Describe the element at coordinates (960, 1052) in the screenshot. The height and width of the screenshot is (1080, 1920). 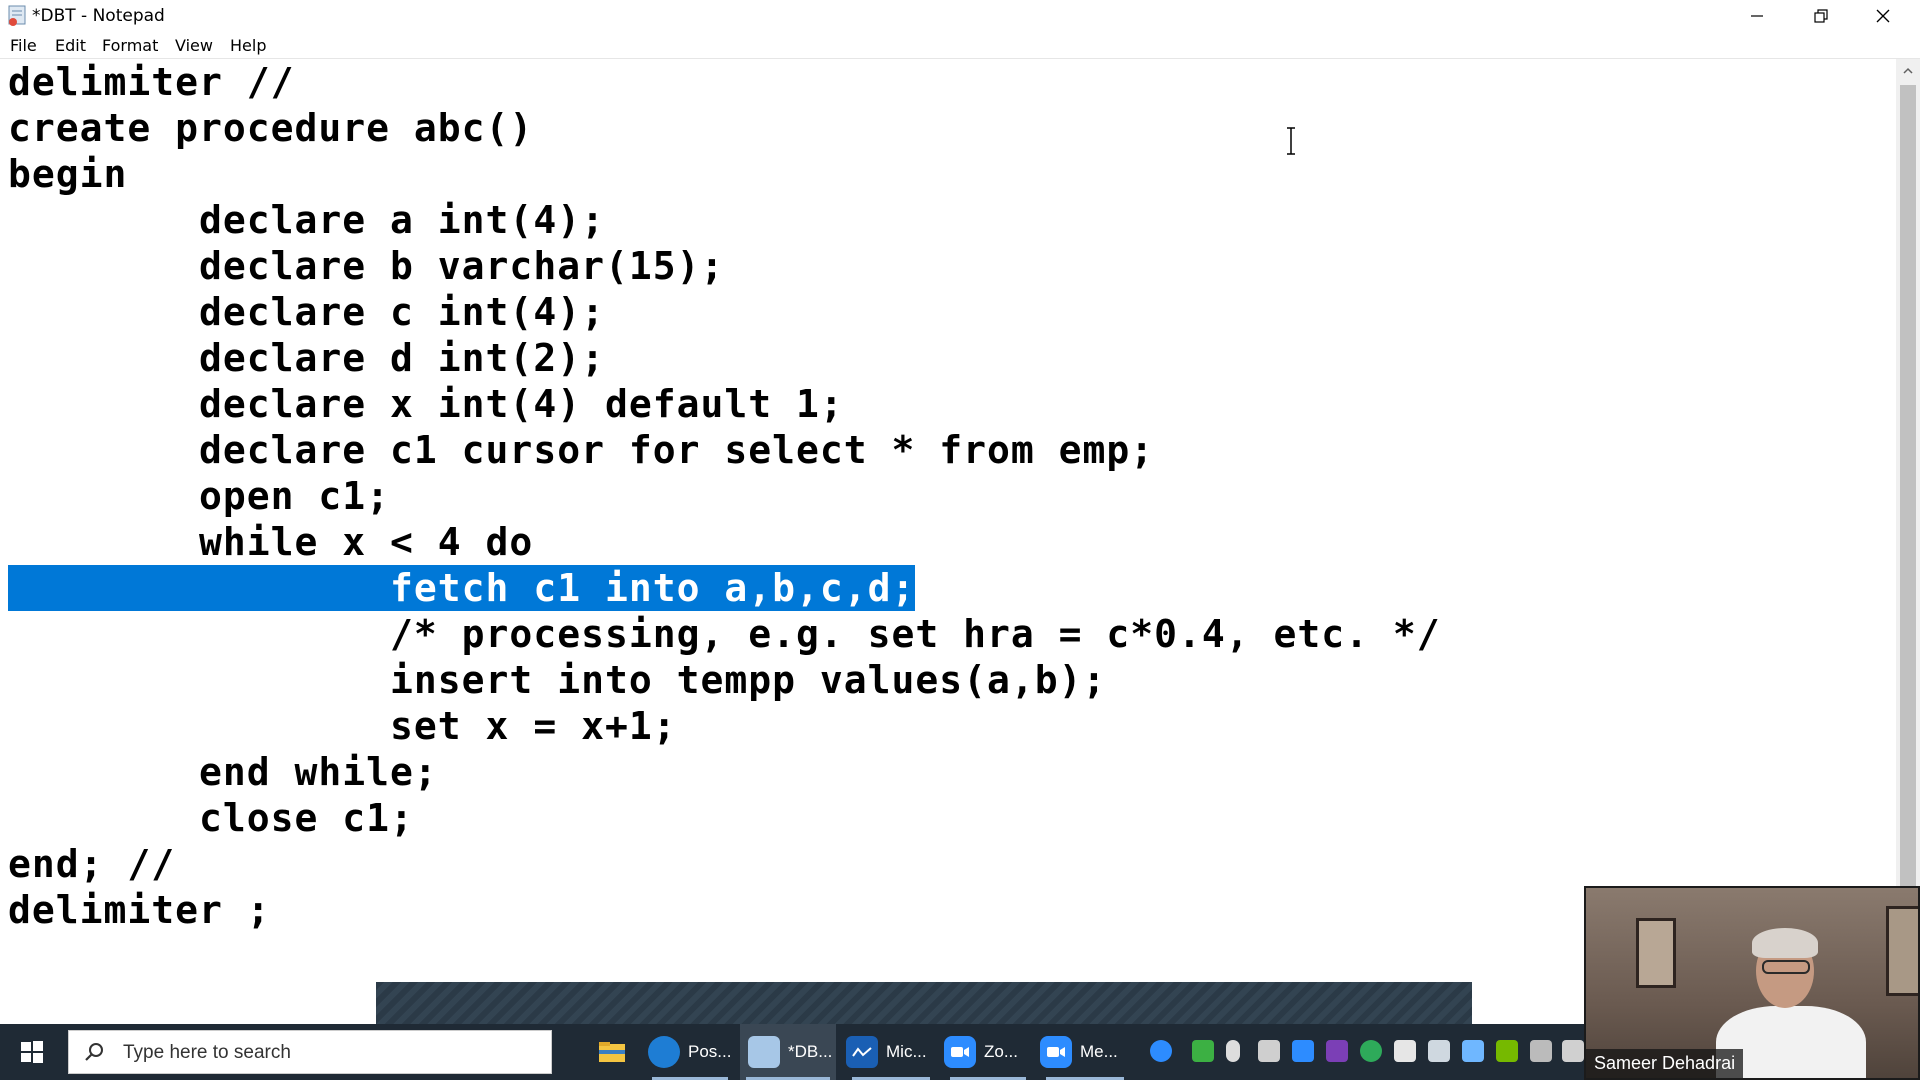
I see `zoom-icon` at that location.